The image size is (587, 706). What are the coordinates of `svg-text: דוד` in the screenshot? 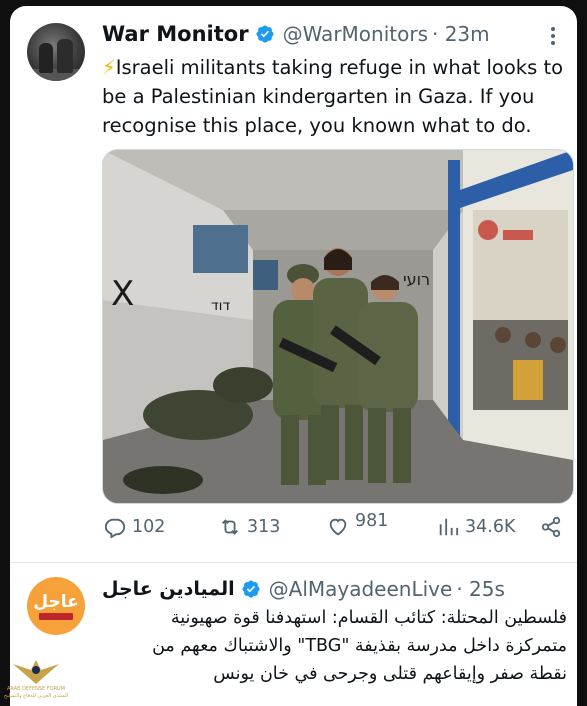 It's located at (220, 306).